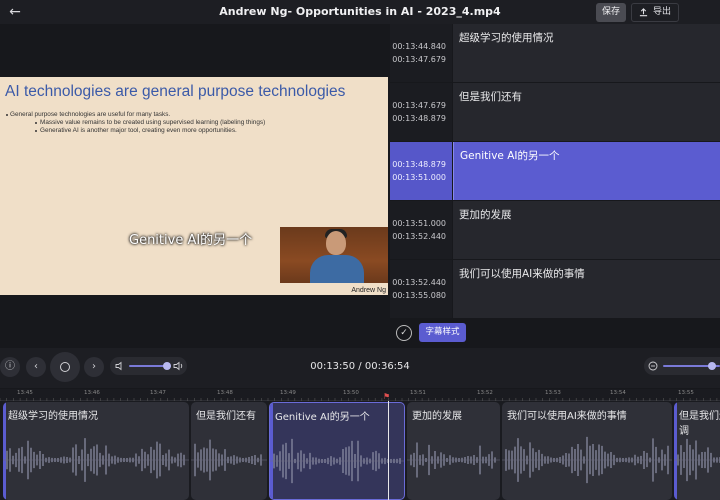 This screenshot has height=500, width=720. What do you see at coordinates (419, 118) in the screenshot?
I see `end-time: 00:13:48.879` at bounding box center [419, 118].